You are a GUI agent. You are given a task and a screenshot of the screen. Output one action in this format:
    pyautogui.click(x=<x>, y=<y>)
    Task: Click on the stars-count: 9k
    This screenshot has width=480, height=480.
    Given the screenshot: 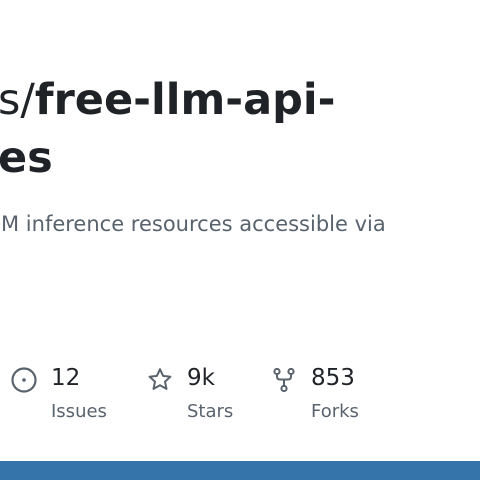 What is the action you would take?
    pyautogui.click(x=201, y=378)
    